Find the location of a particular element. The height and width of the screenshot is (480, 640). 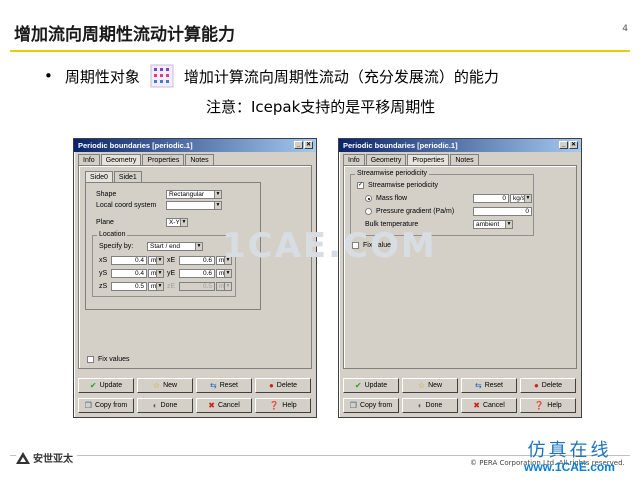

xe-input: 0.6 is located at coordinates (197, 260).